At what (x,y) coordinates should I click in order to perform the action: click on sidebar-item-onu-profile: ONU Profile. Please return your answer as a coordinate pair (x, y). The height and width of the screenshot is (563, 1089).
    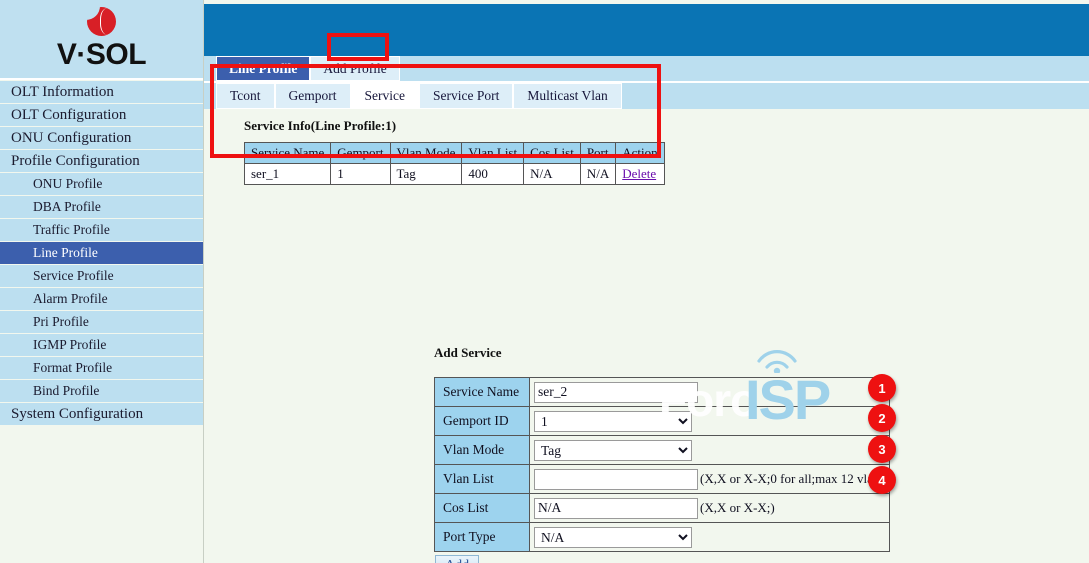
    Looking at the image, I should click on (101, 184).